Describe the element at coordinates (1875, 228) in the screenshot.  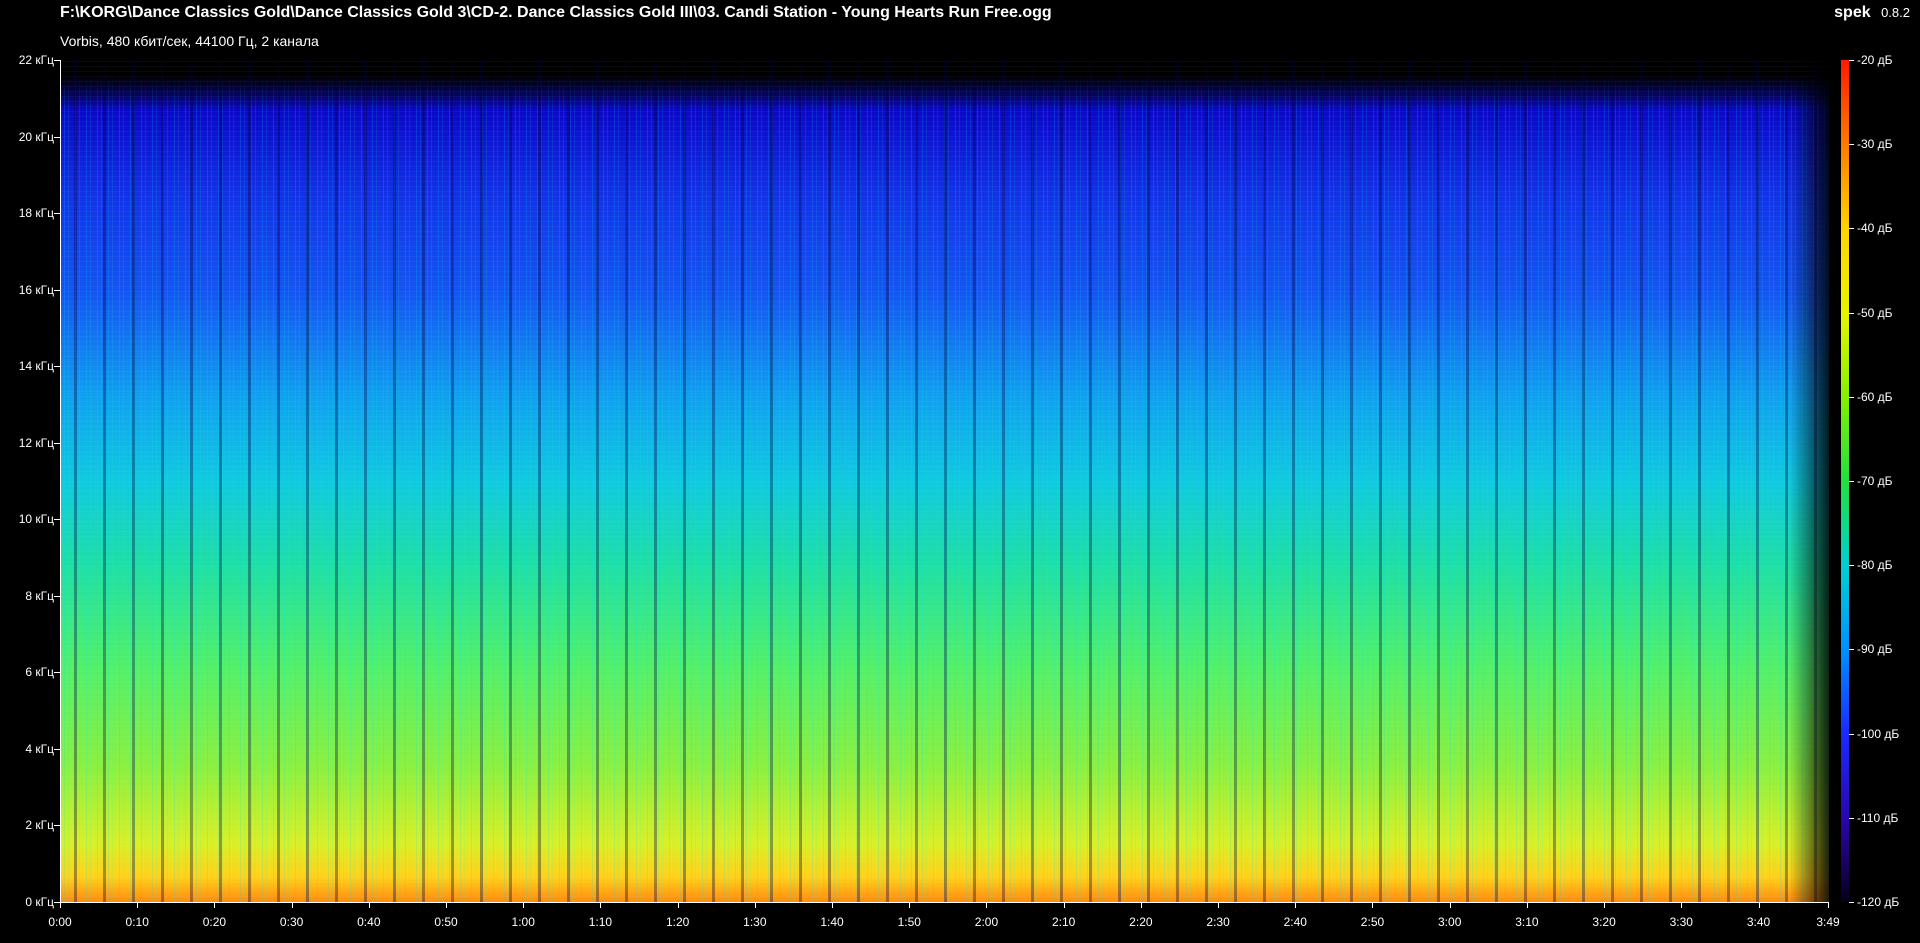
I see `decibel-tick-label: -40 дБ` at that location.